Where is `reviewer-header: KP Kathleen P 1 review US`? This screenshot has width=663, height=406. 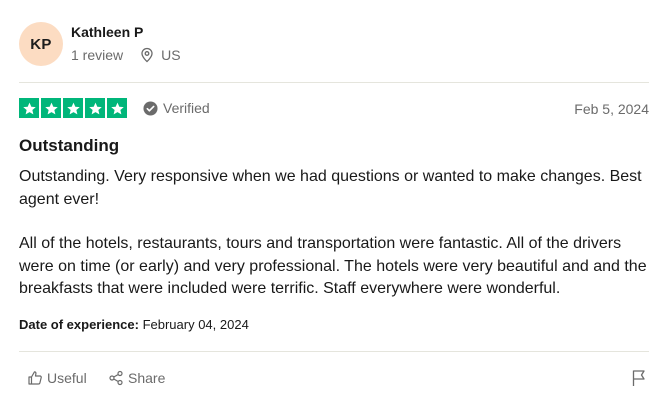
reviewer-header: KP Kathleen P 1 review US is located at coordinates (334, 45).